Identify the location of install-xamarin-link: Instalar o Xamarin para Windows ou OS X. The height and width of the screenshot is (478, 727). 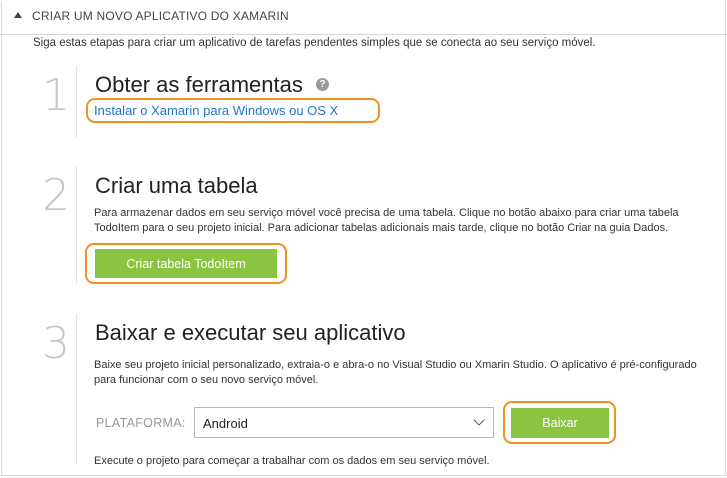
(216, 110).